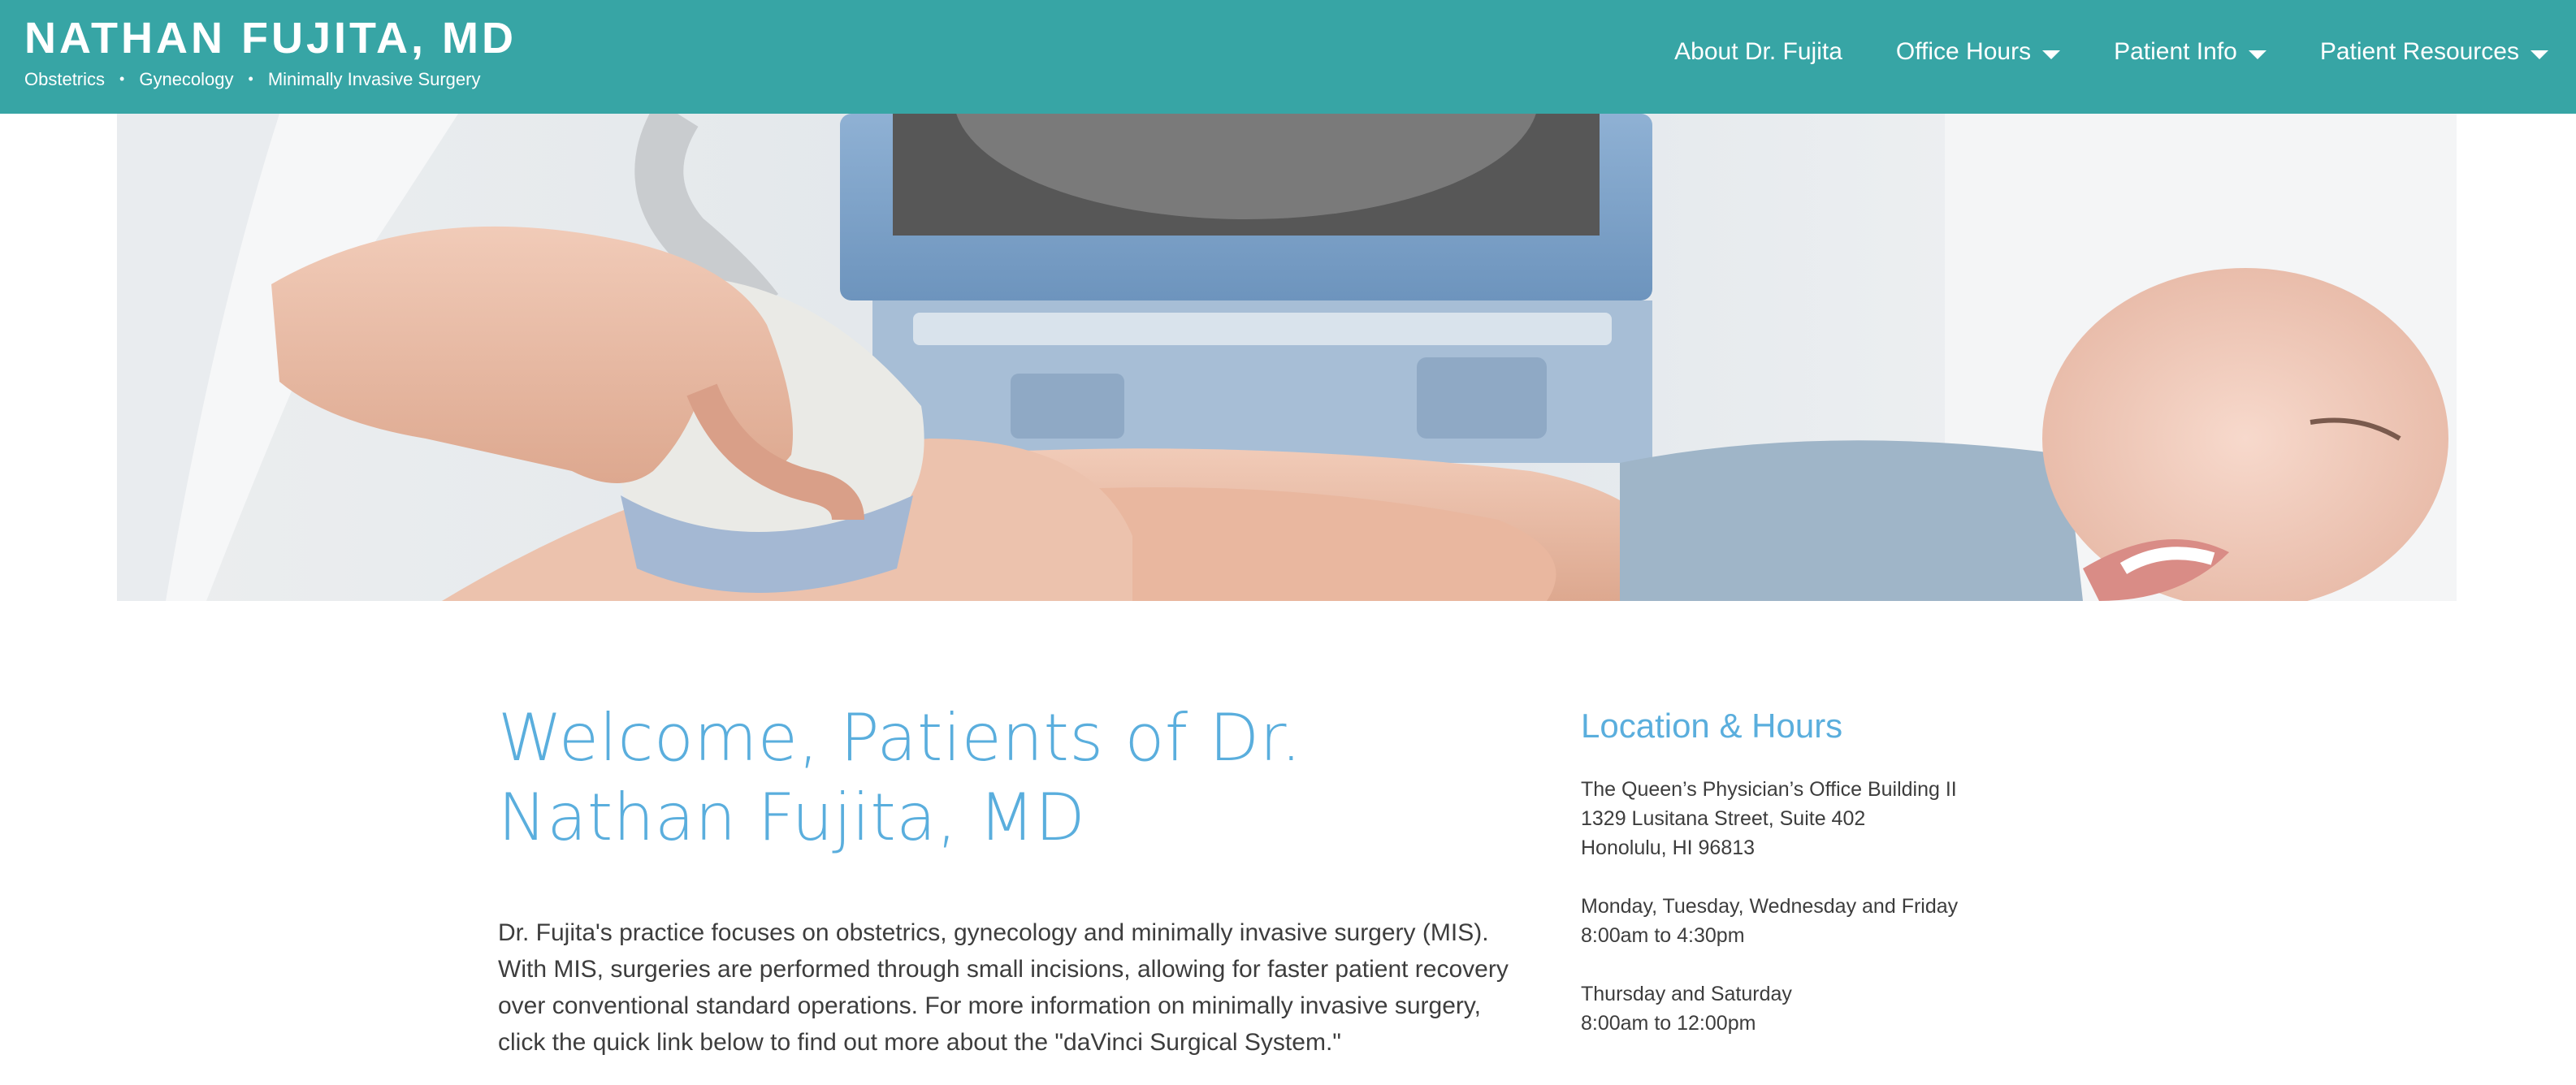 This screenshot has width=2576, height=1085. I want to click on hours-days: Thursday and Saturday, so click(1686, 994).